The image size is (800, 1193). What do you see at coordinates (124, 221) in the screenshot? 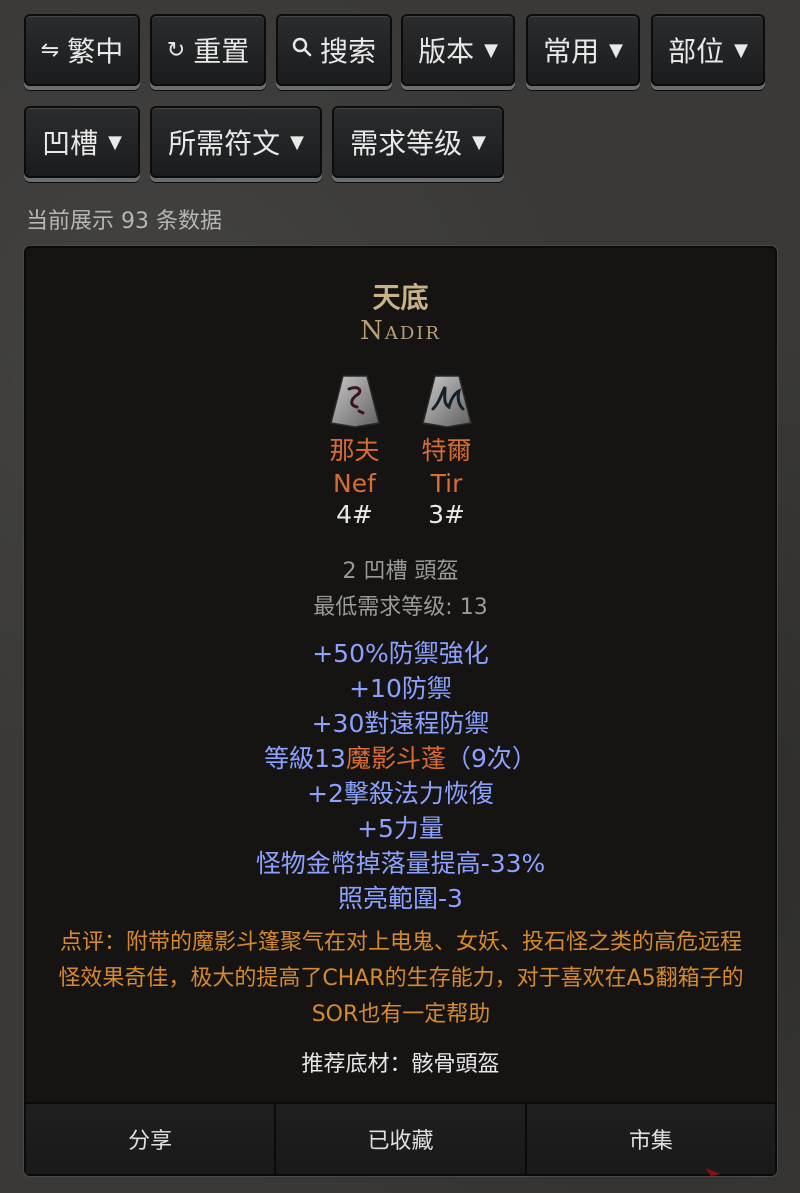
I see `result-count: 当前展示 93 条数据` at bounding box center [124, 221].